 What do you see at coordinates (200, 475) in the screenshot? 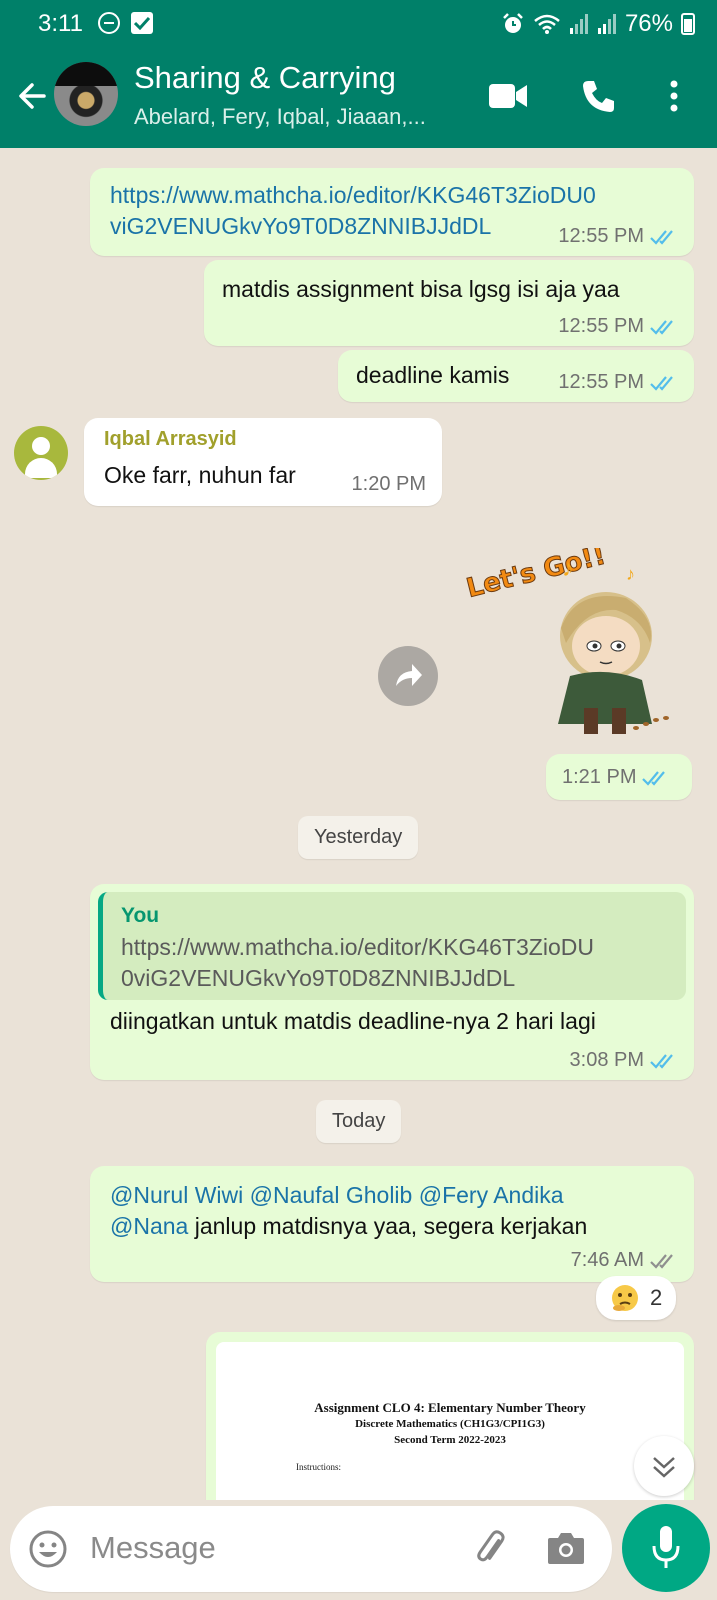
I see `message-text: Oke farr, nuhun far` at bounding box center [200, 475].